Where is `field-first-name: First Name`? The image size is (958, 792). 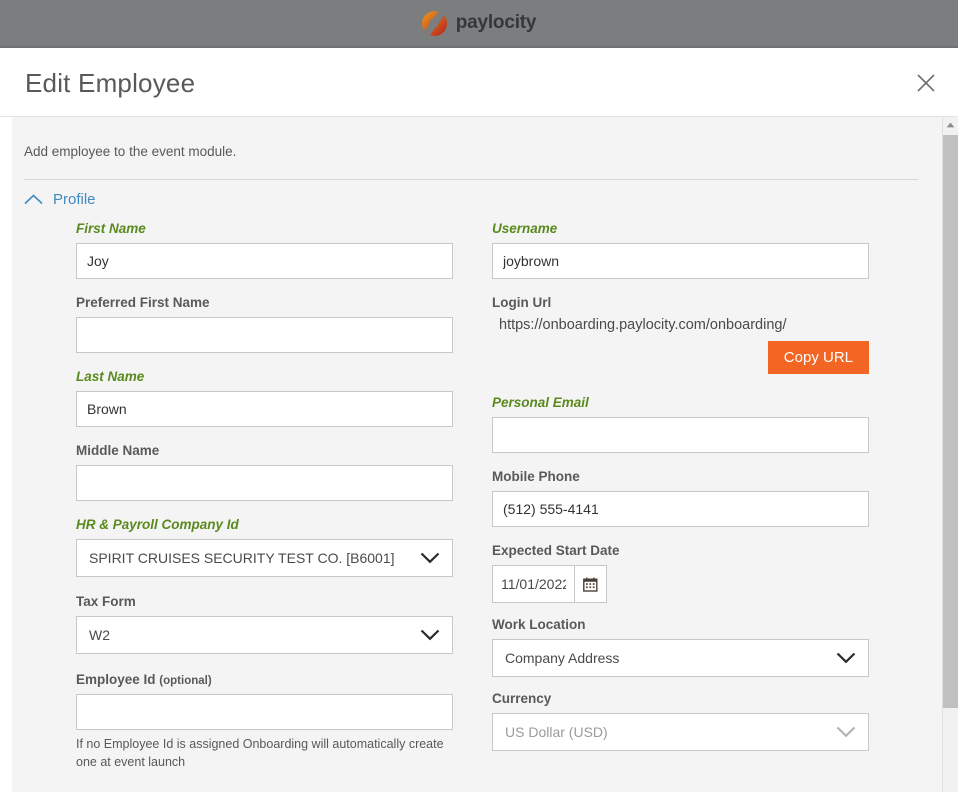 field-first-name: First Name is located at coordinates (272, 250).